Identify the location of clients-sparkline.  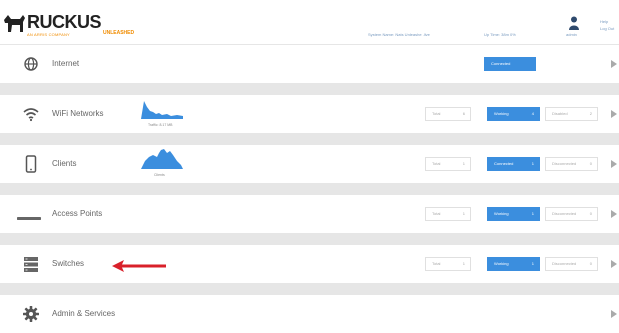
(162, 159).